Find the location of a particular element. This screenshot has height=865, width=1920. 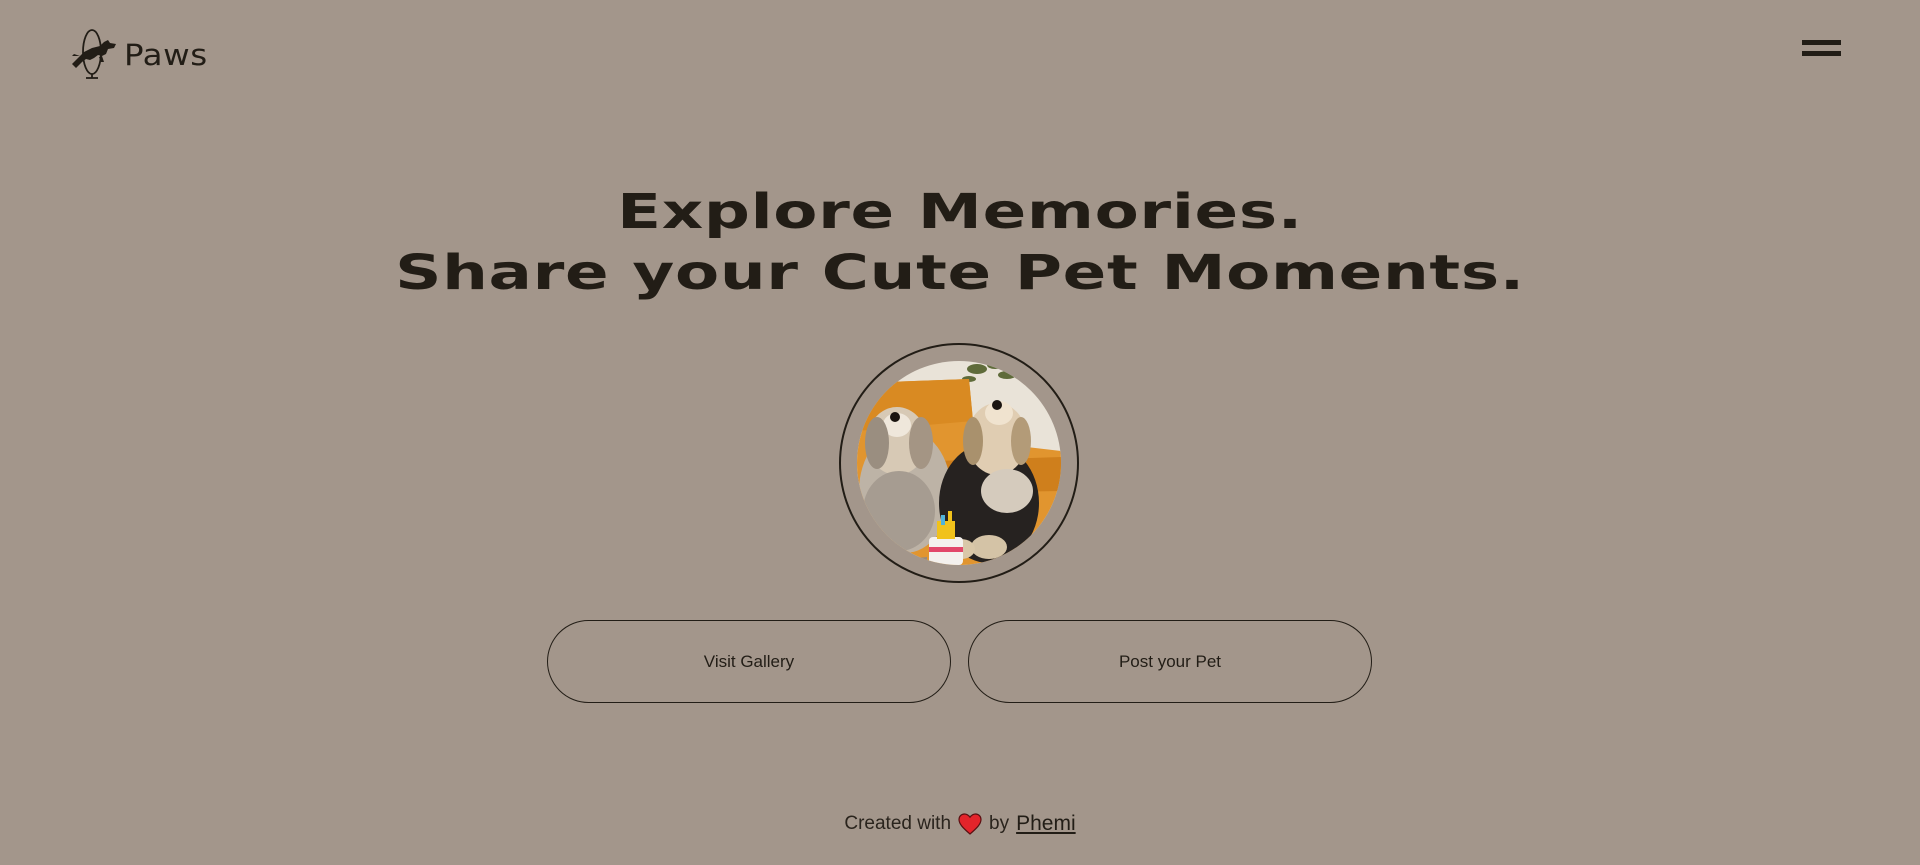

site-footer: Created with by Phemi is located at coordinates (960, 824).